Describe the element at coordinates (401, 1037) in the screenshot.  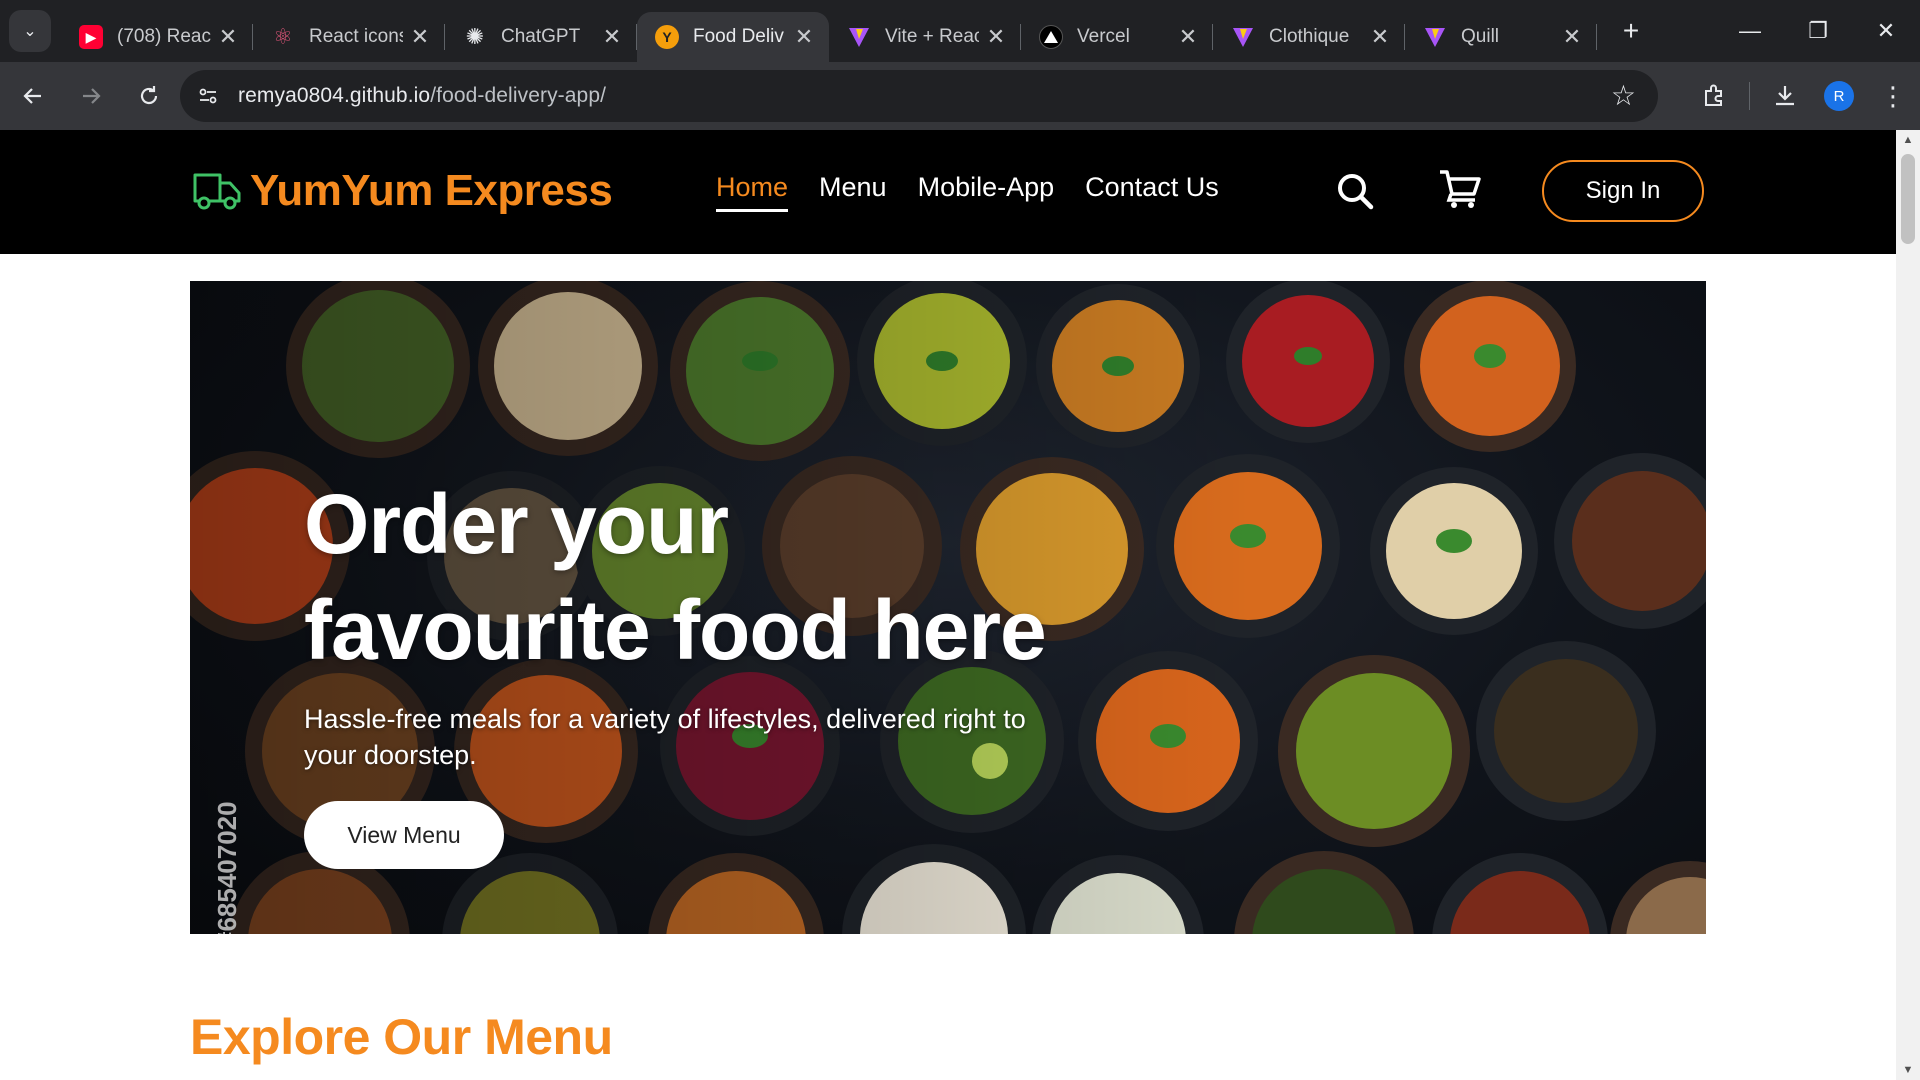
I see `explore-menu-heading: Explore Our Menu` at that location.